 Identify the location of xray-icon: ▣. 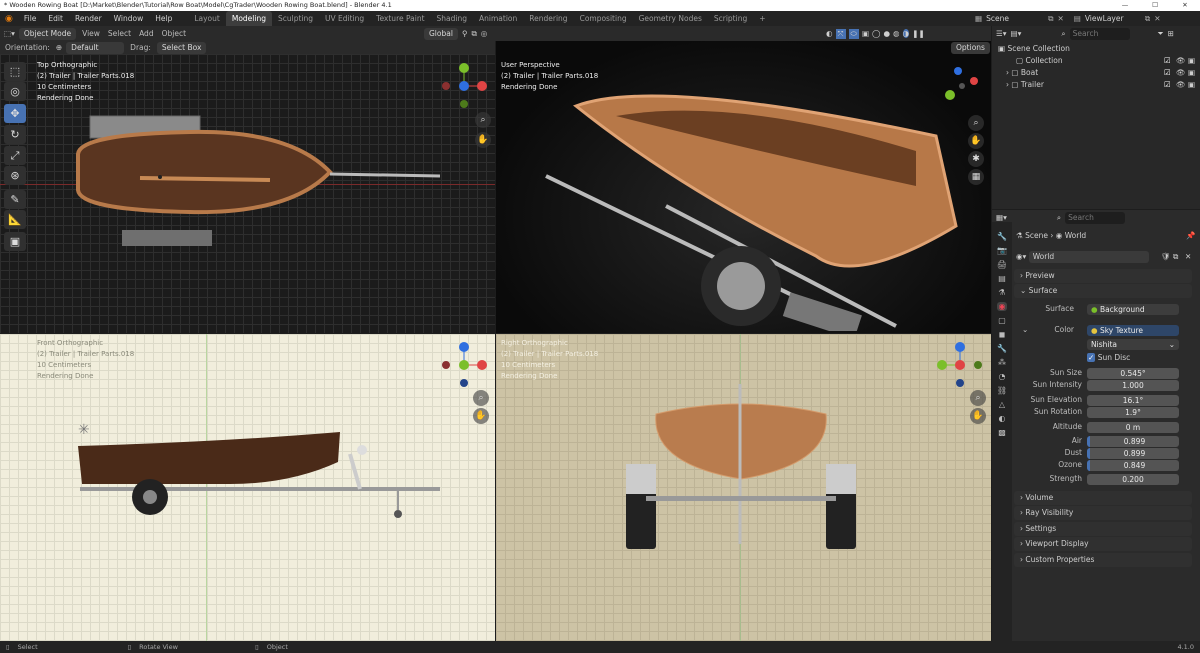
(865, 33).